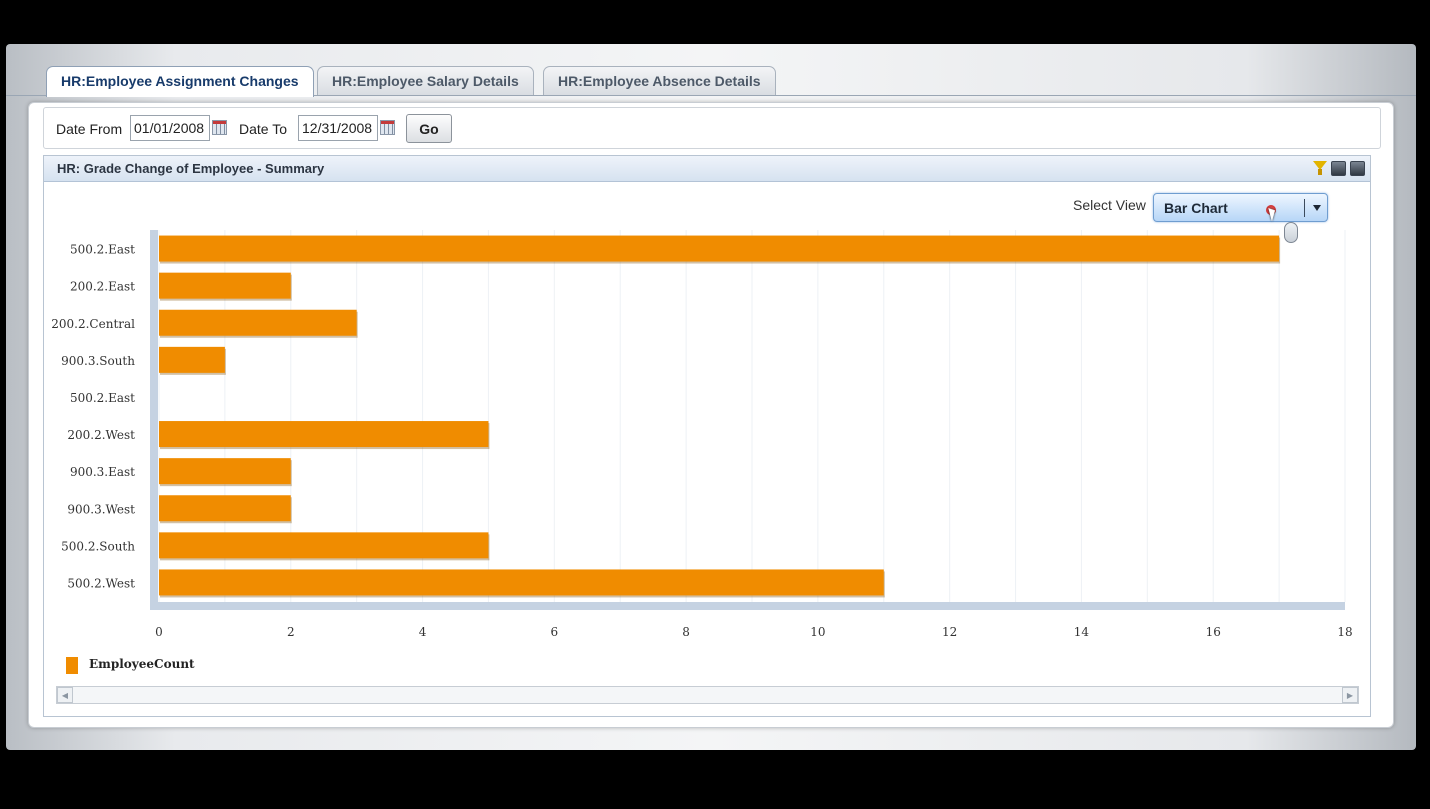  Describe the element at coordinates (93, 324) in the screenshot. I see `category-label: 200.2.Central` at that location.